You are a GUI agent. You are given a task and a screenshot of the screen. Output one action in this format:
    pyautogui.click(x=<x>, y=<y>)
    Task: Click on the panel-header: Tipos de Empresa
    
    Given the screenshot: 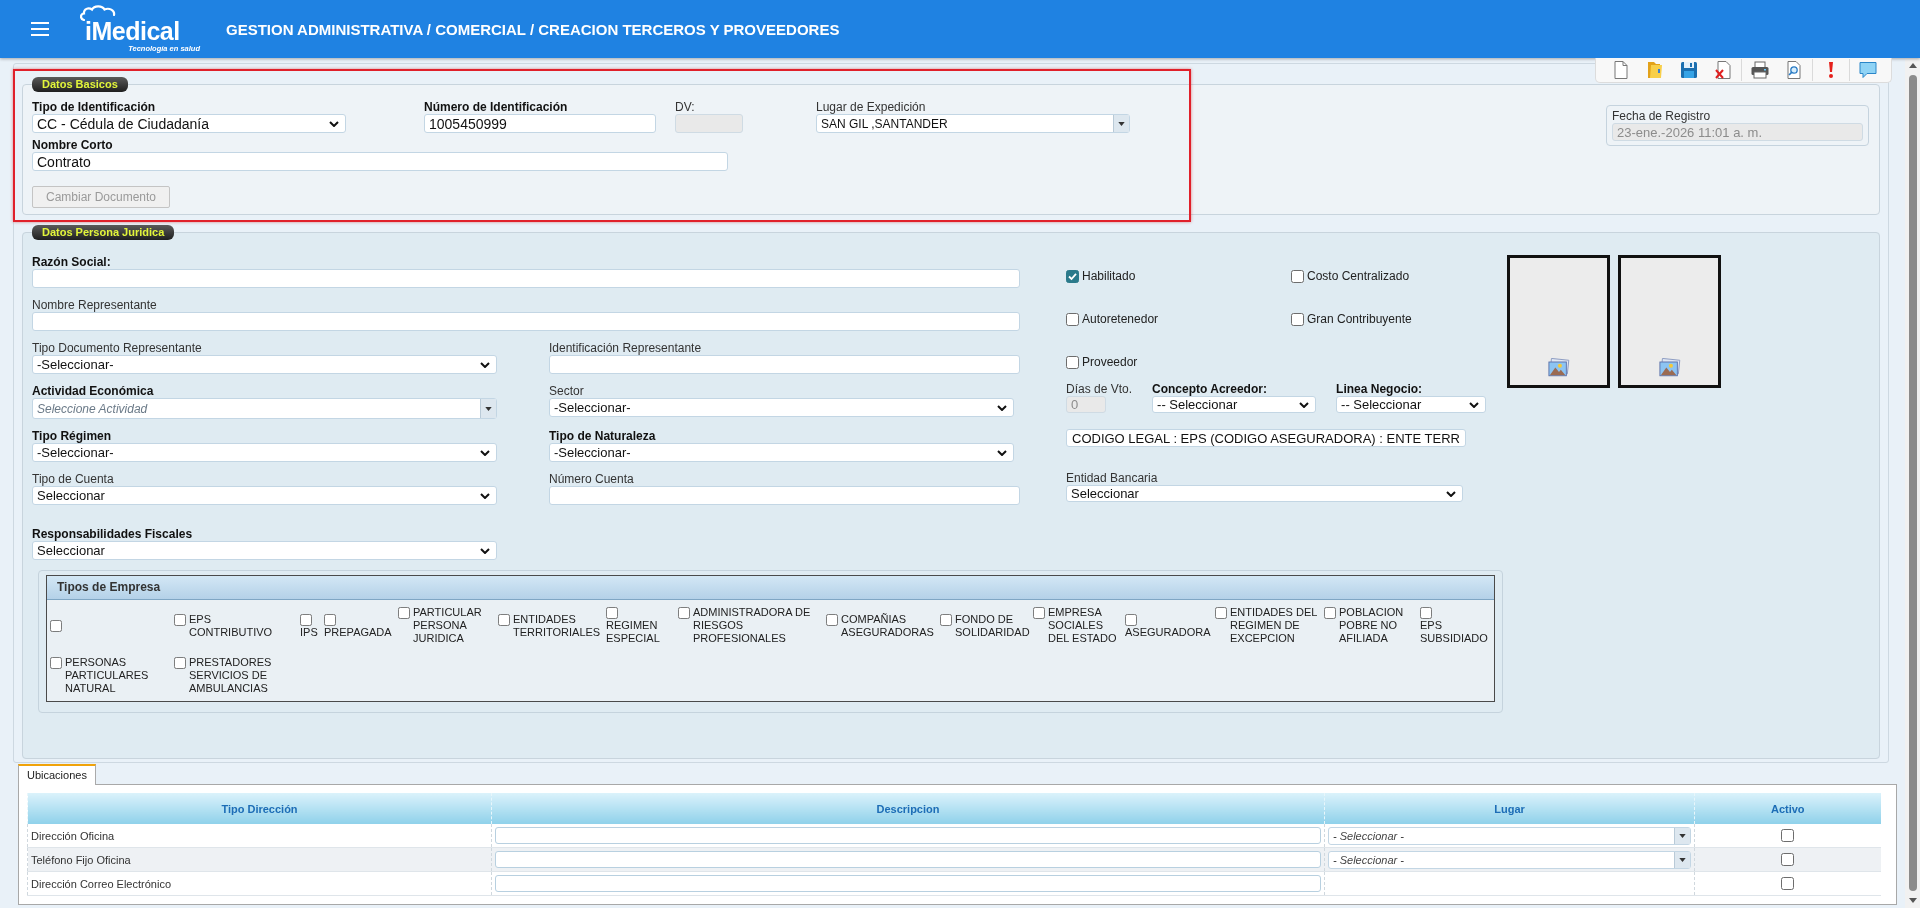 What is the action you would take?
    pyautogui.click(x=770, y=588)
    